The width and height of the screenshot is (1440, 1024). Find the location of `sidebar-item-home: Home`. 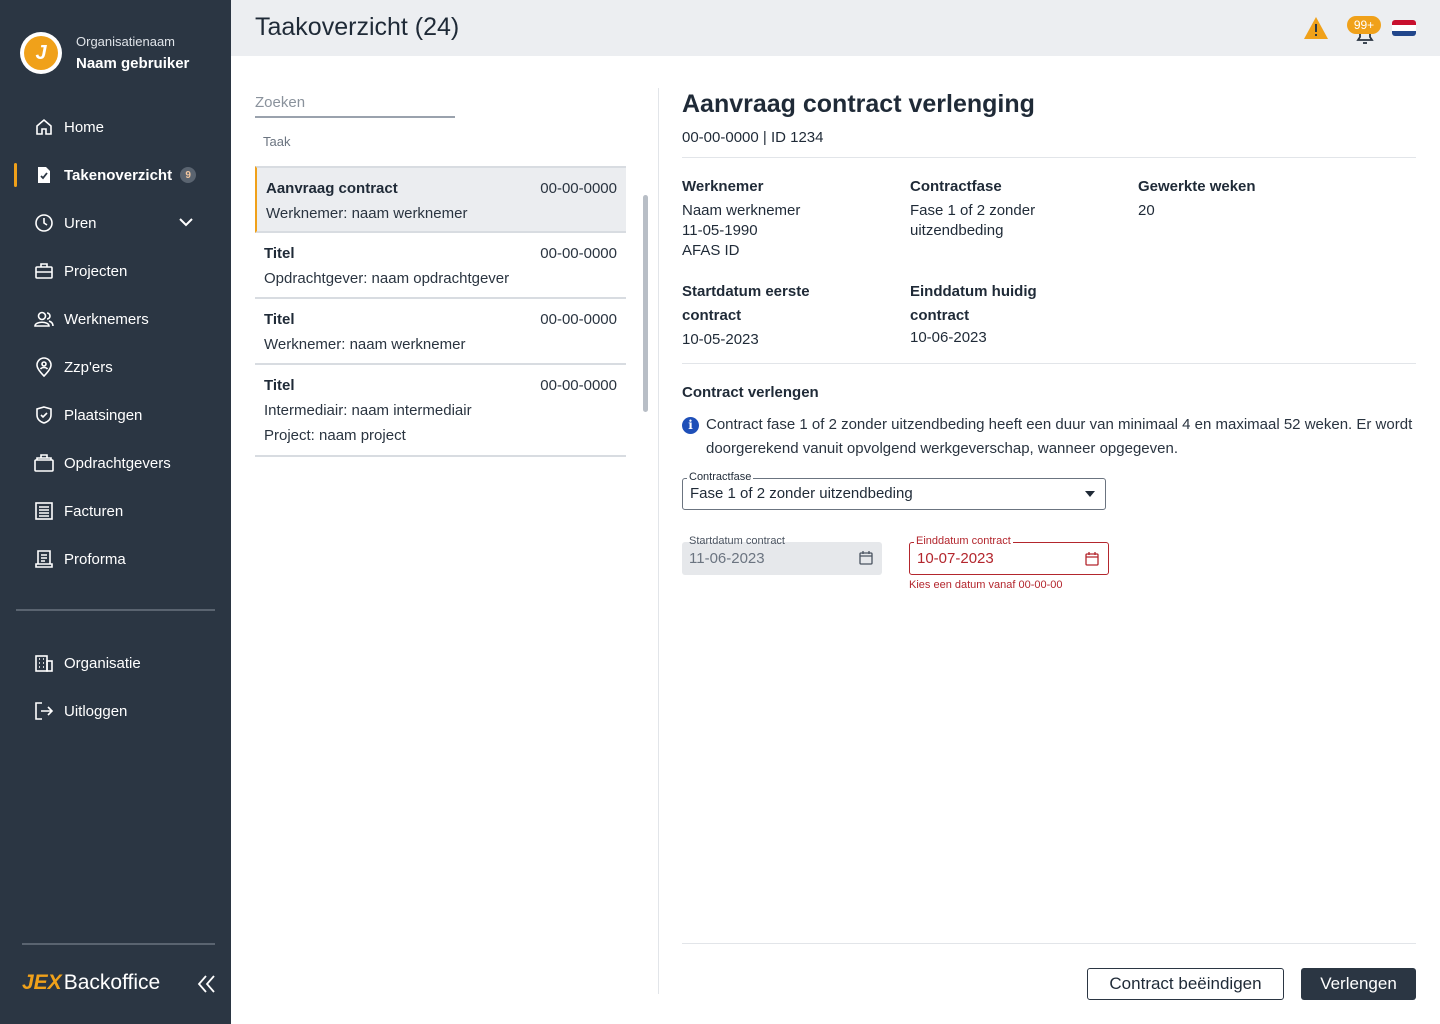

sidebar-item-home: Home is located at coordinates (115, 127).